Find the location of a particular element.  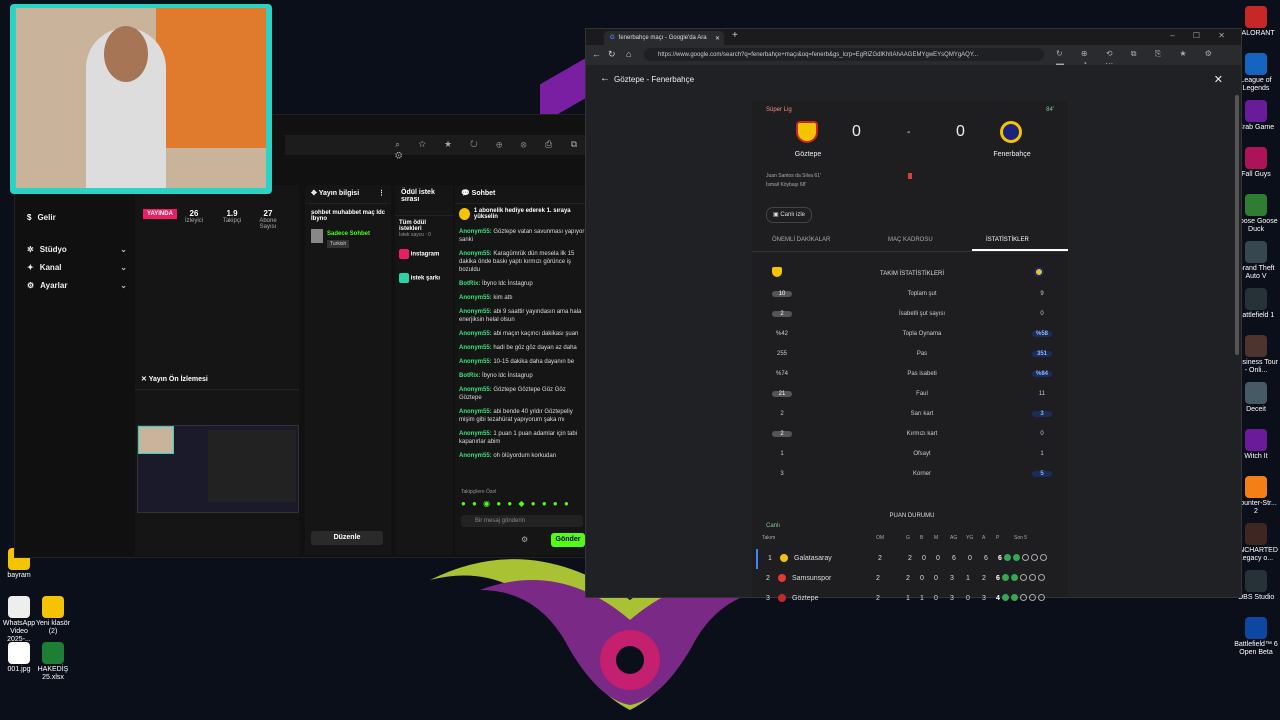

desktop-icon: HAKEDİŞ 25.xlsx is located at coordinates (53, 662).